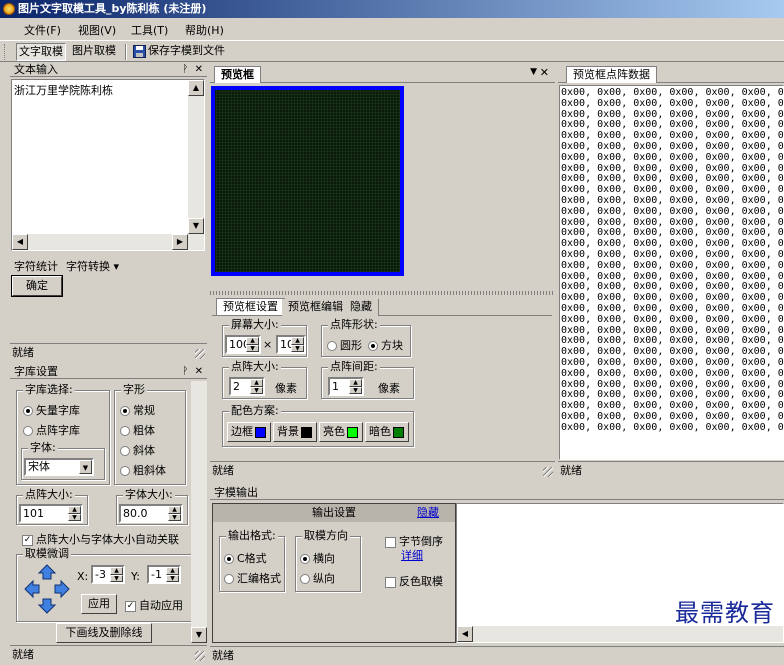 This screenshot has height=665, width=784. I want to click on apply-button: 应用, so click(99, 604).